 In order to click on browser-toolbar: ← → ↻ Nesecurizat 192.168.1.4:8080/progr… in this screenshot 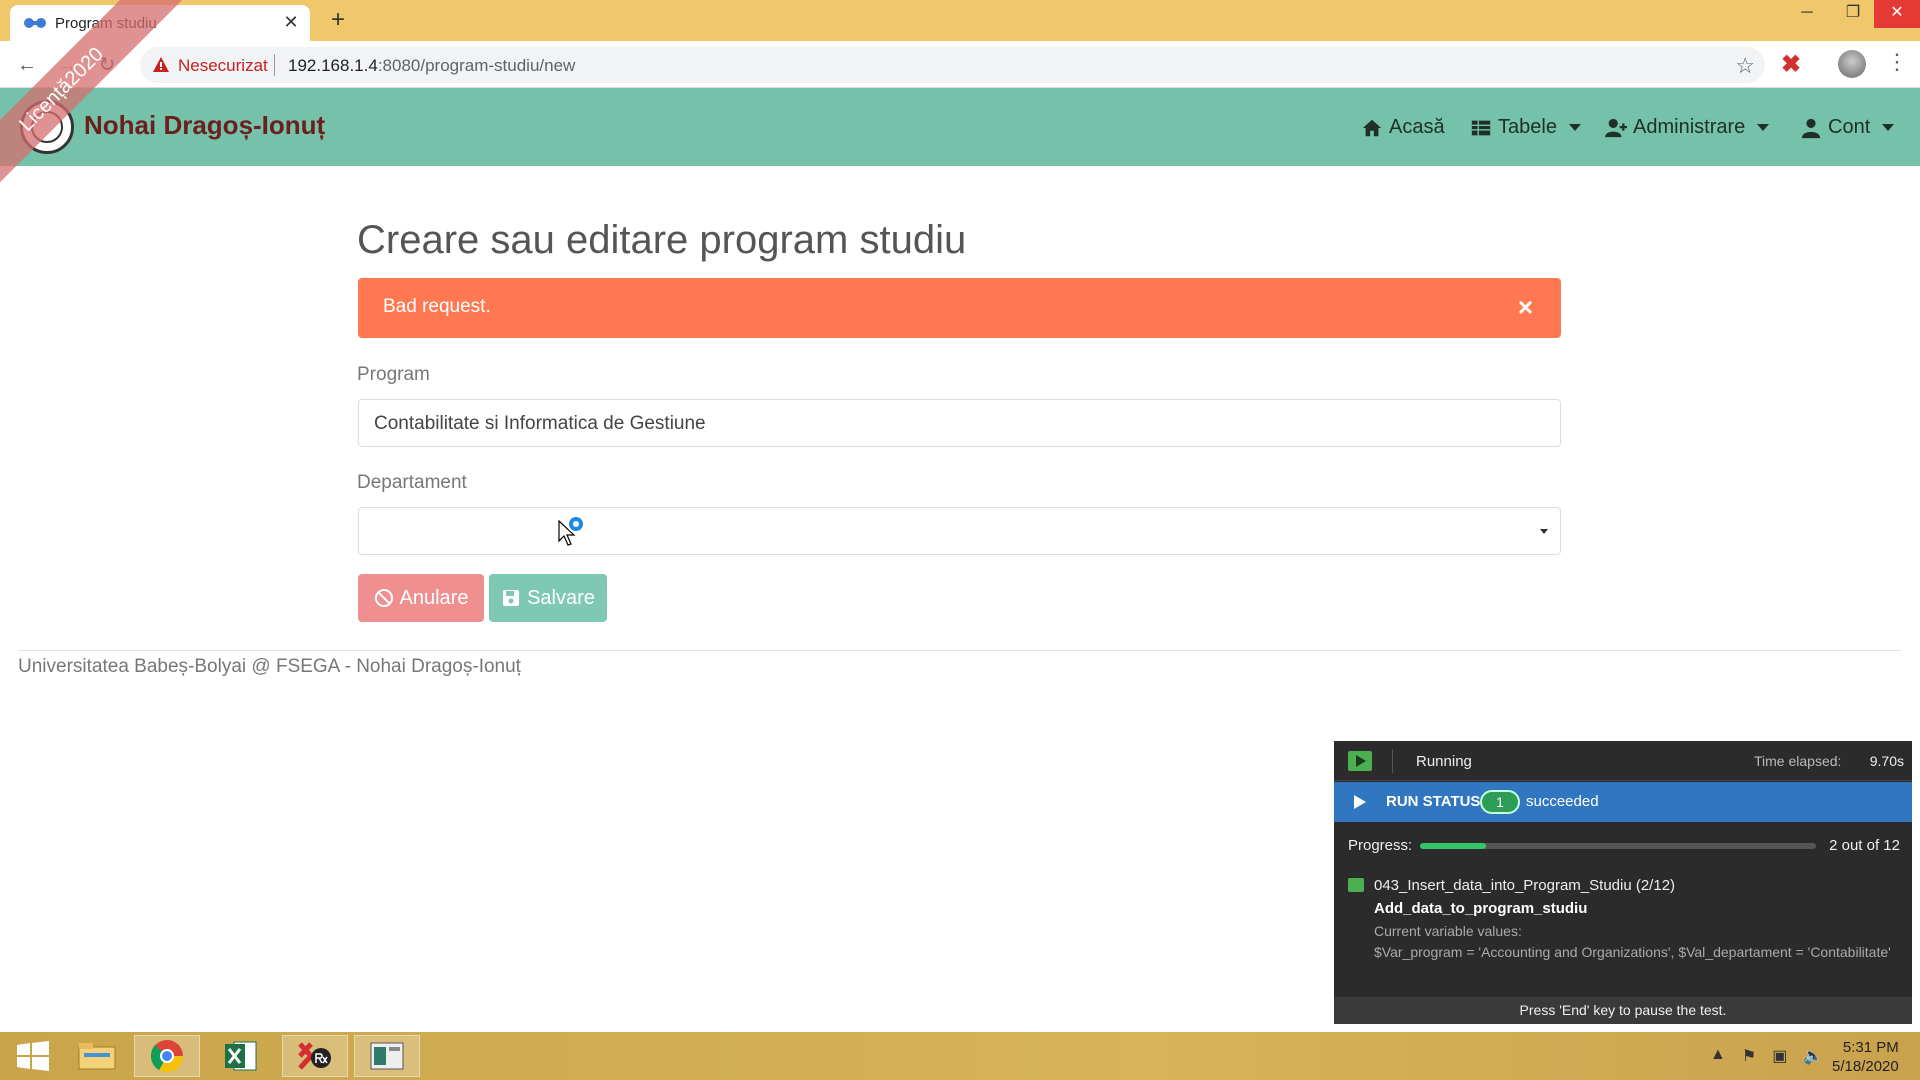, I will do `click(960, 64)`.